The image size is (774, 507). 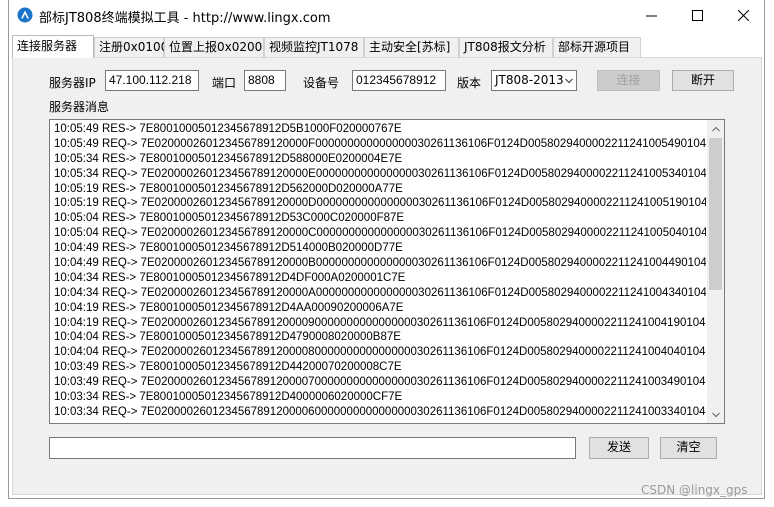 I want to click on device-id-label: 设备号, so click(x=321, y=83).